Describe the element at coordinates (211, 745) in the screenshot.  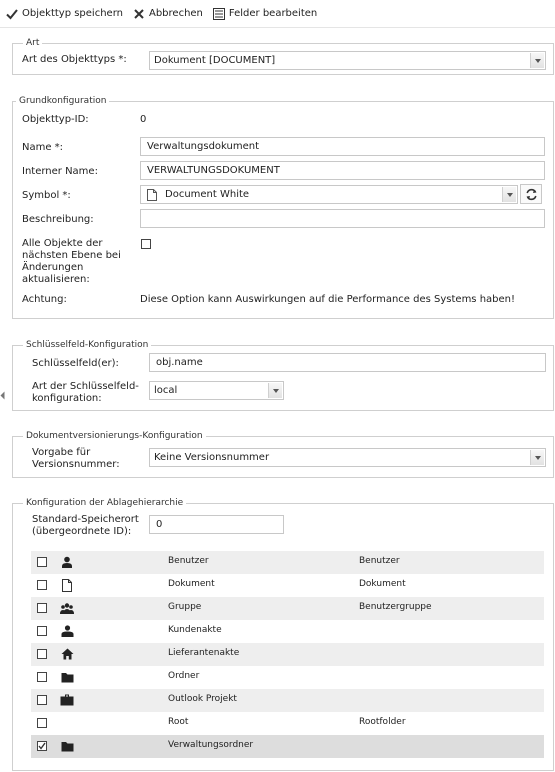
I see `row-name: Verwaltungsordner` at that location.